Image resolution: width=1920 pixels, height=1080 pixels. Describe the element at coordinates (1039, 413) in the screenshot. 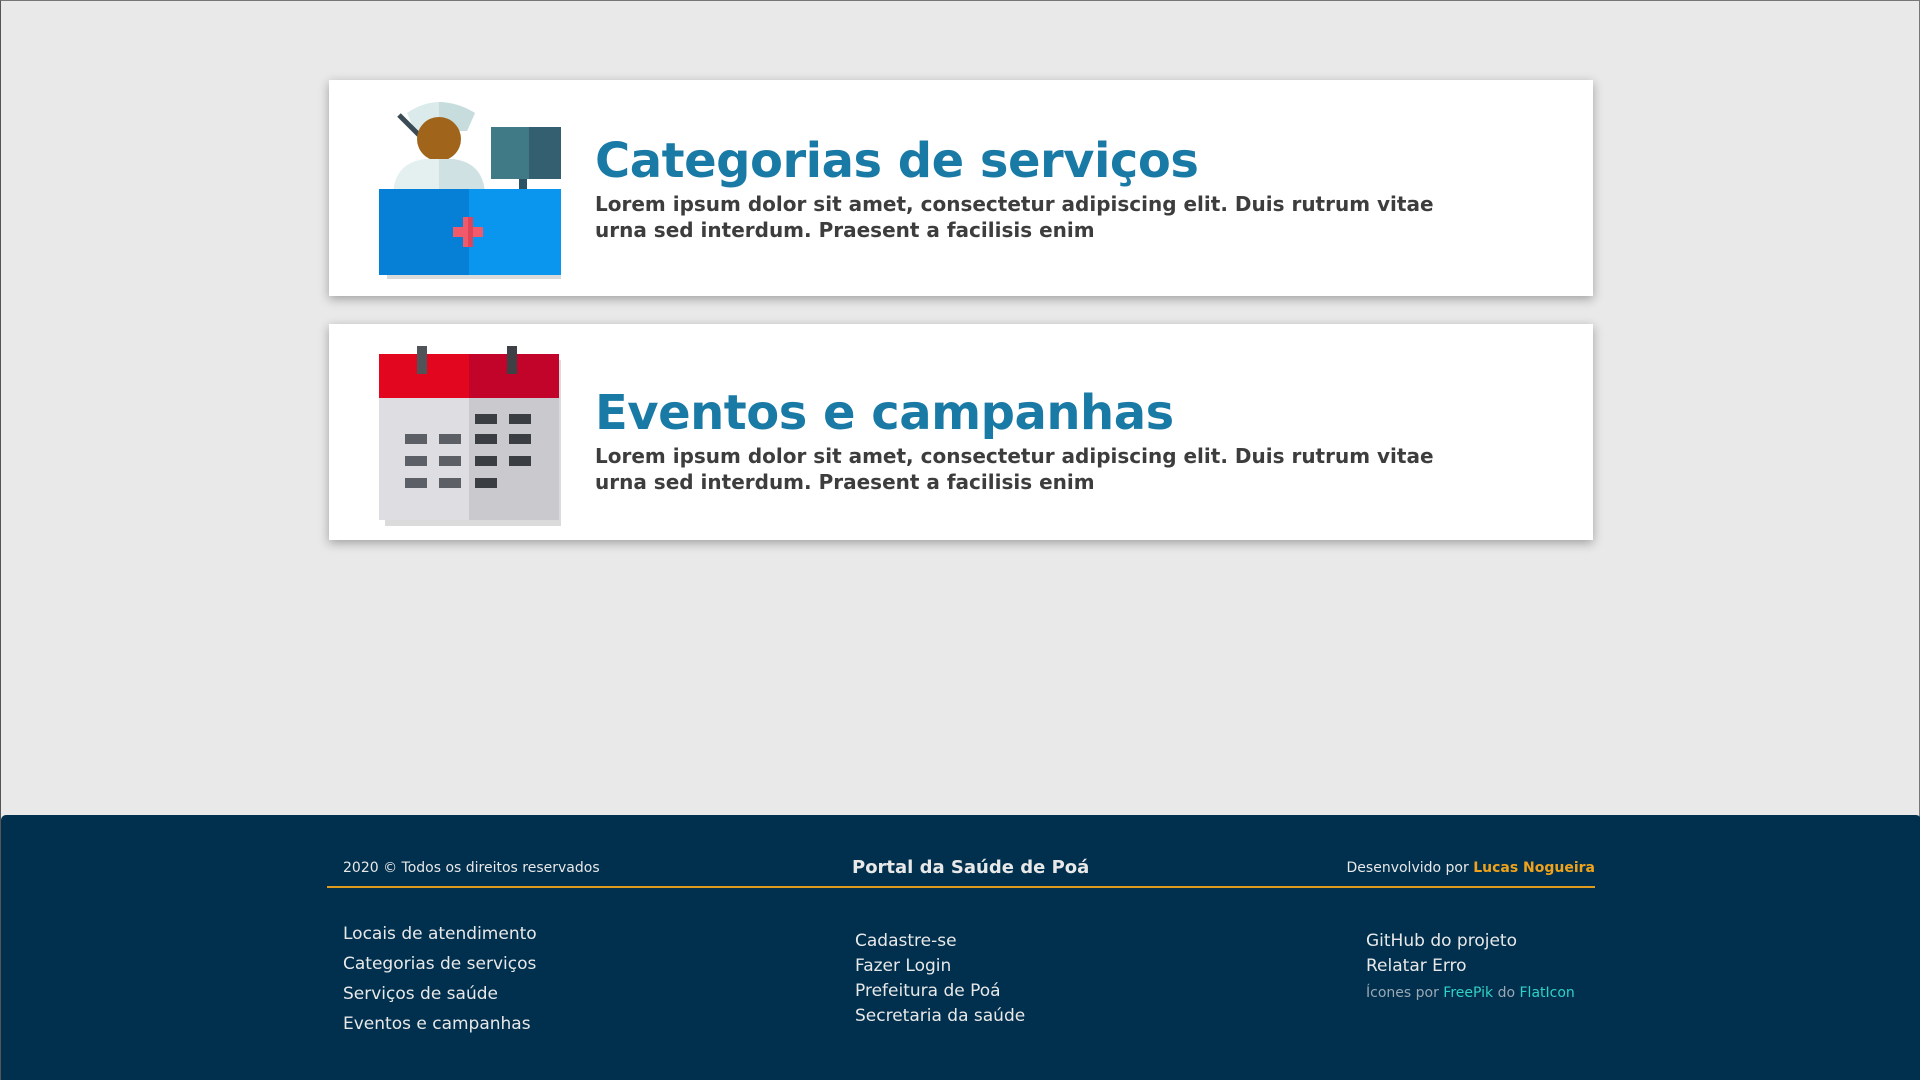

I see `card-title: Eventos e campanhas` at that location.